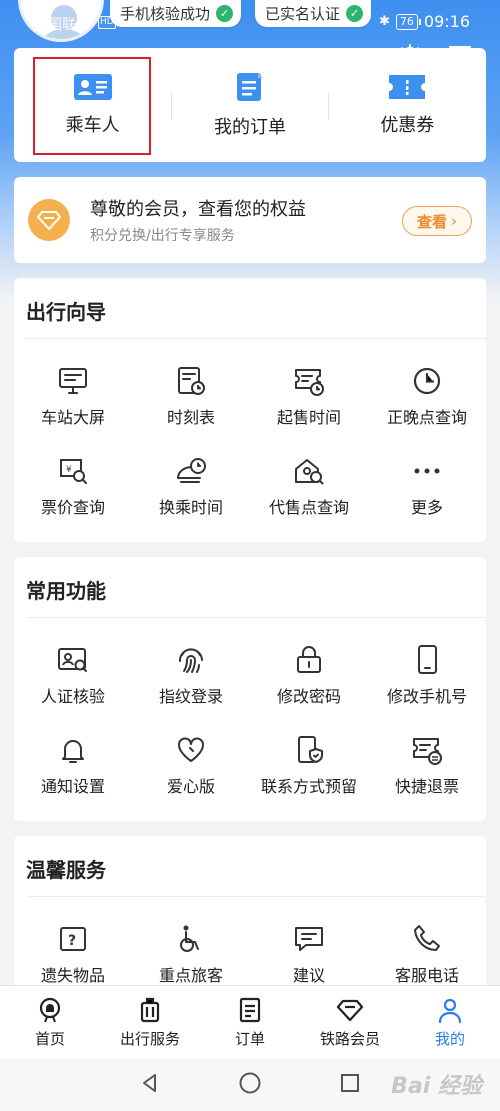 This screenshot has width=500, height=1111. I want to click on warm-item: ? 遗失物品, so click(73, 952).